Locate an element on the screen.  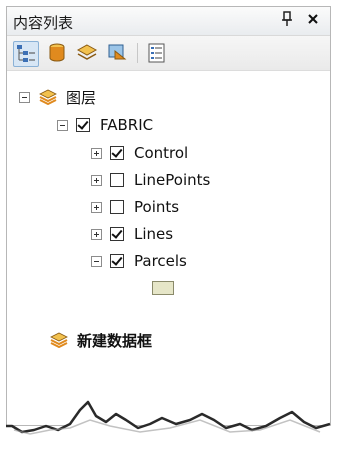
layer-item-linepoints: LinePoints is located at coordinates (150, 180).